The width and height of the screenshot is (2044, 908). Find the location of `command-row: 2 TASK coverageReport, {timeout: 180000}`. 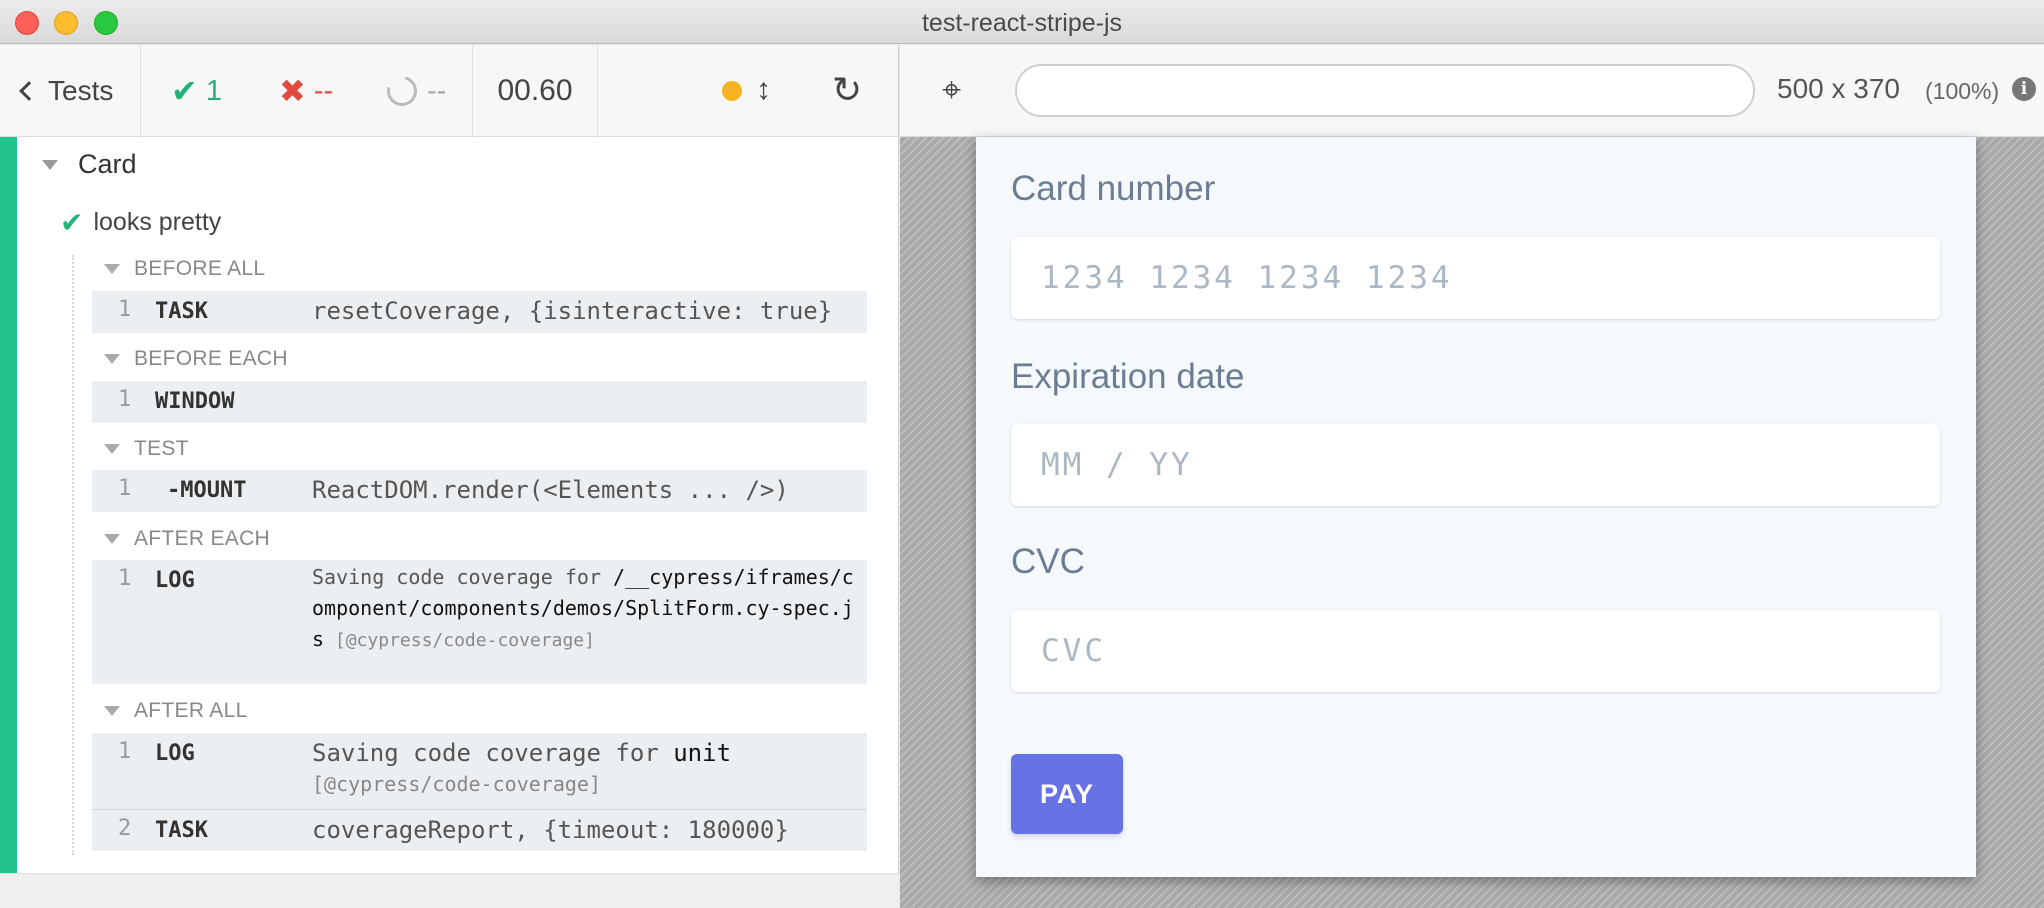

command-row: 2 TASK coverageReport, {timeout: 180000} is located at coordinates (479, 830).